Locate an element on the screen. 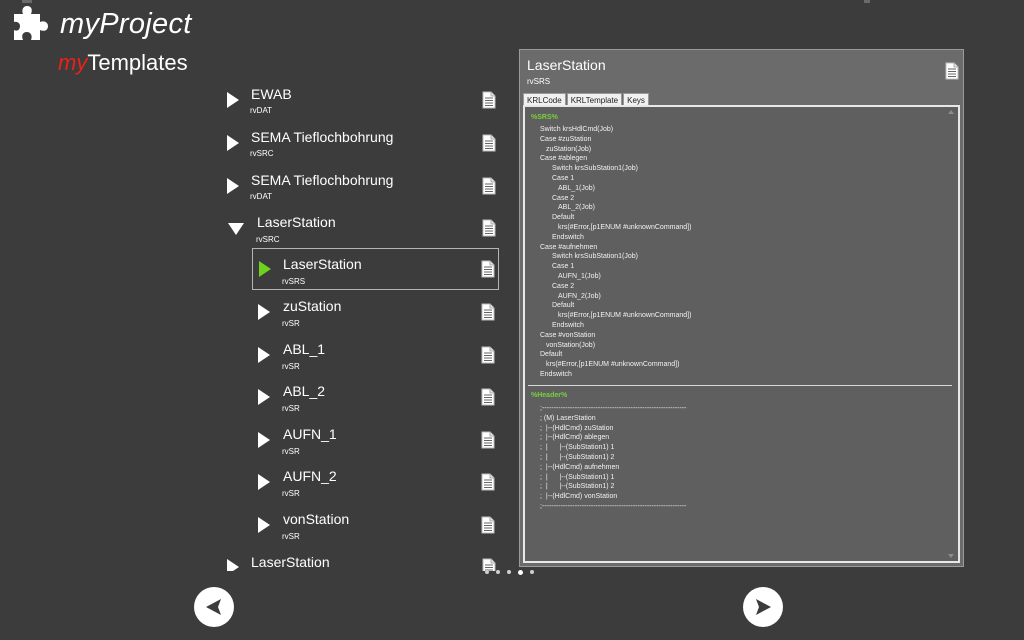 Image resolution: width=1024 pixels, height=640 pixels. tree-item-aufn-2: AUFN_2 rvSR is located at coordinates (375, 486).